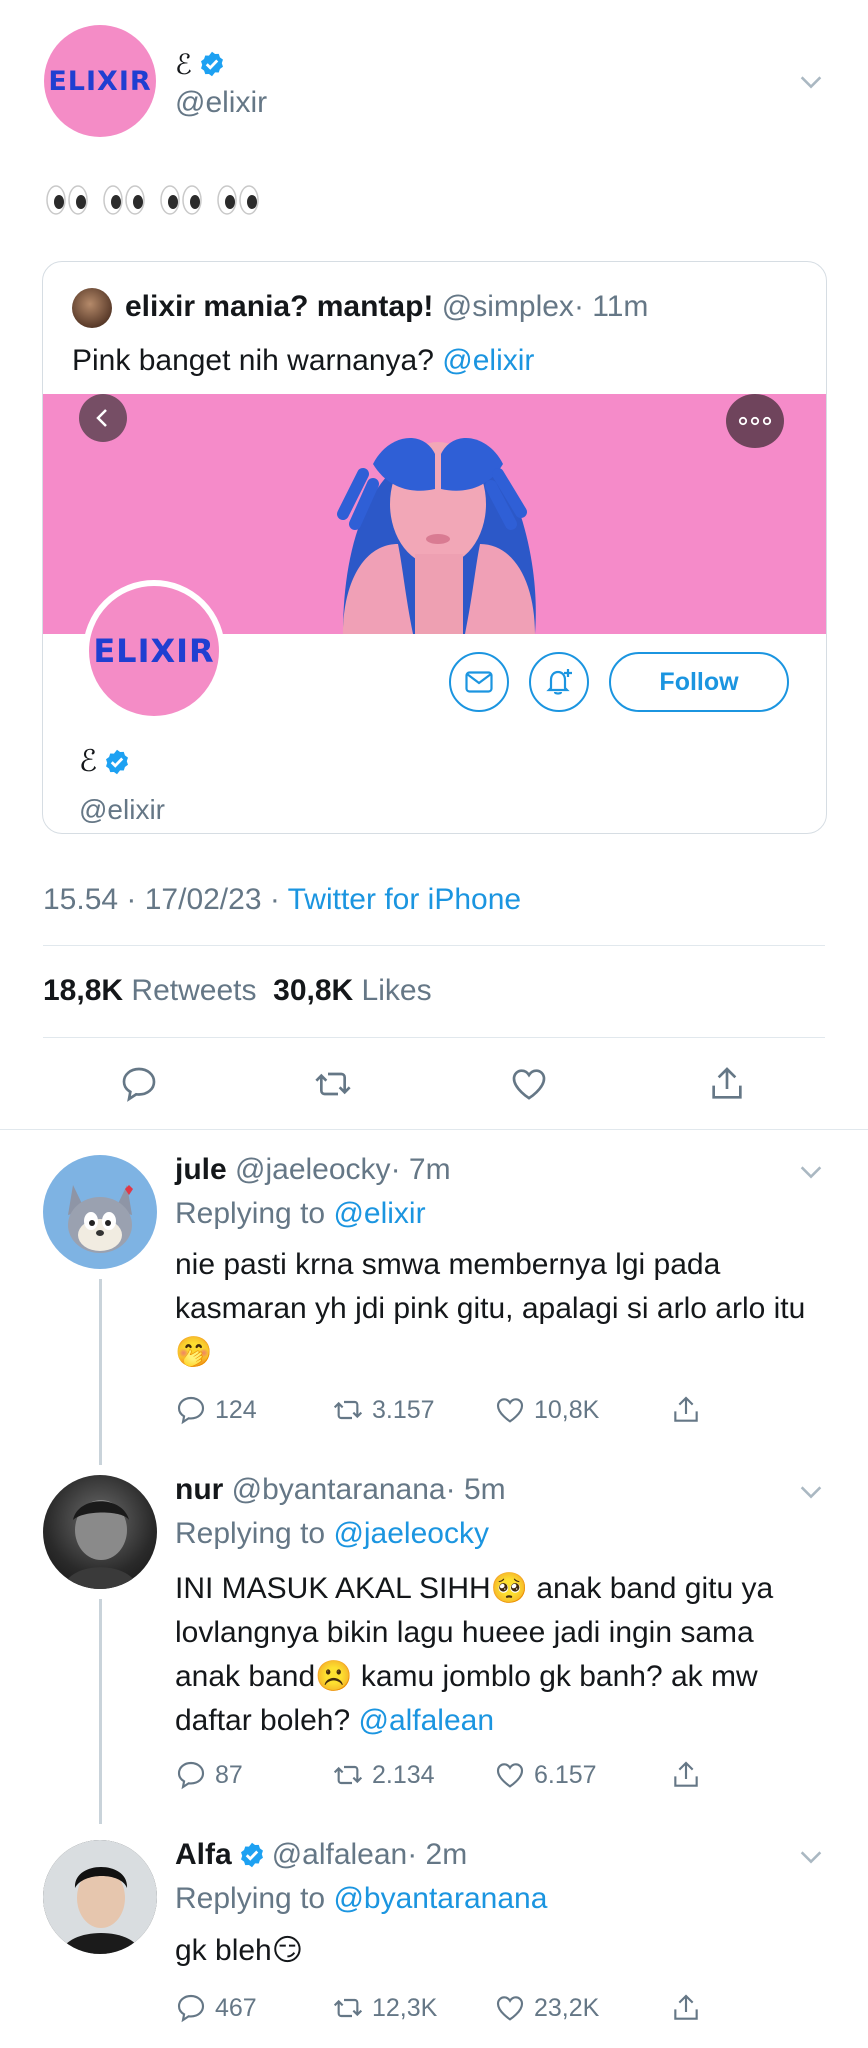 The image size is (868, 2048). I want to click on reply-handle: @byantaranana, so click(339, 1489).